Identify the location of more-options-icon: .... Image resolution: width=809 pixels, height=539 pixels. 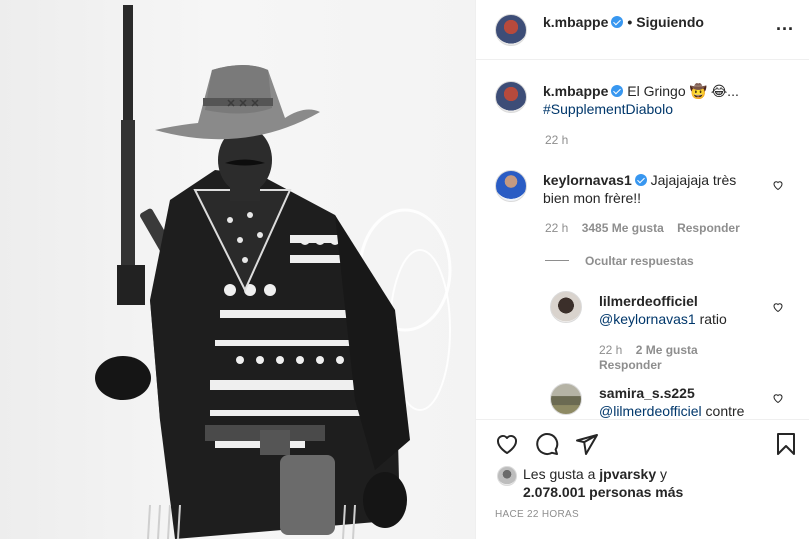
(785, 24).